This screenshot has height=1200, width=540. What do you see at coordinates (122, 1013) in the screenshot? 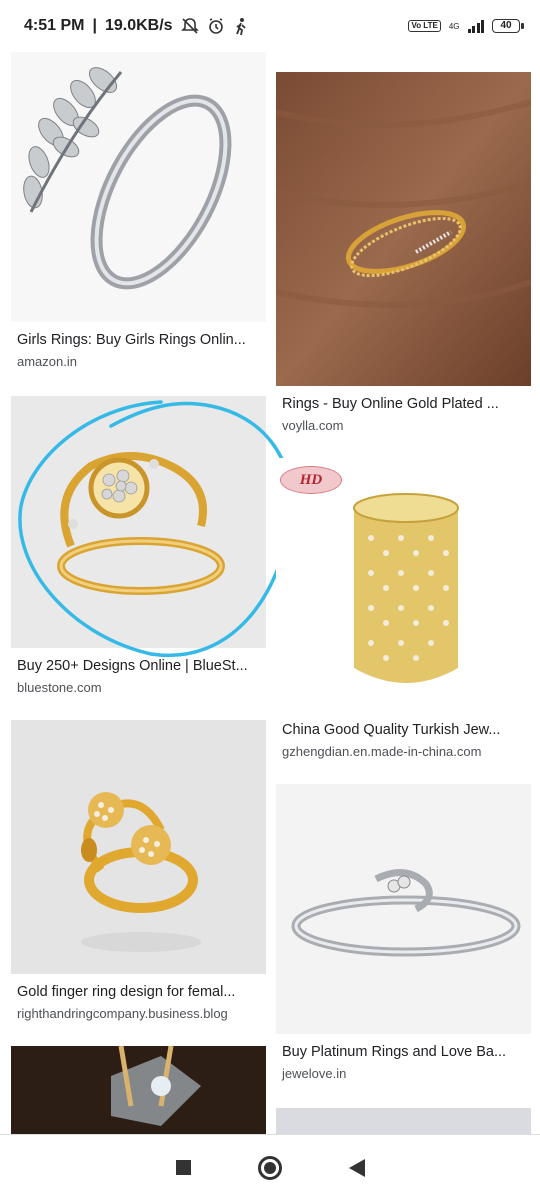
I see `result-domain: righthandringcompany.business.blog` at bounding box center [122, 1013].